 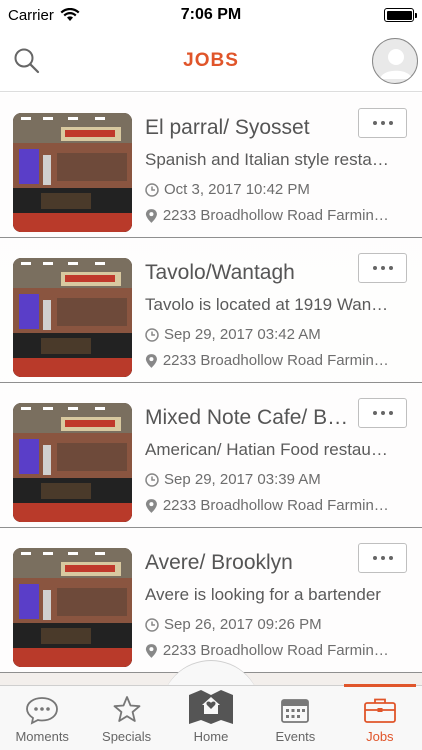 What do you see at coordinates (211, 736) in the screenshot?
I see `tab-label: Home` at bounding box center [211, 736].